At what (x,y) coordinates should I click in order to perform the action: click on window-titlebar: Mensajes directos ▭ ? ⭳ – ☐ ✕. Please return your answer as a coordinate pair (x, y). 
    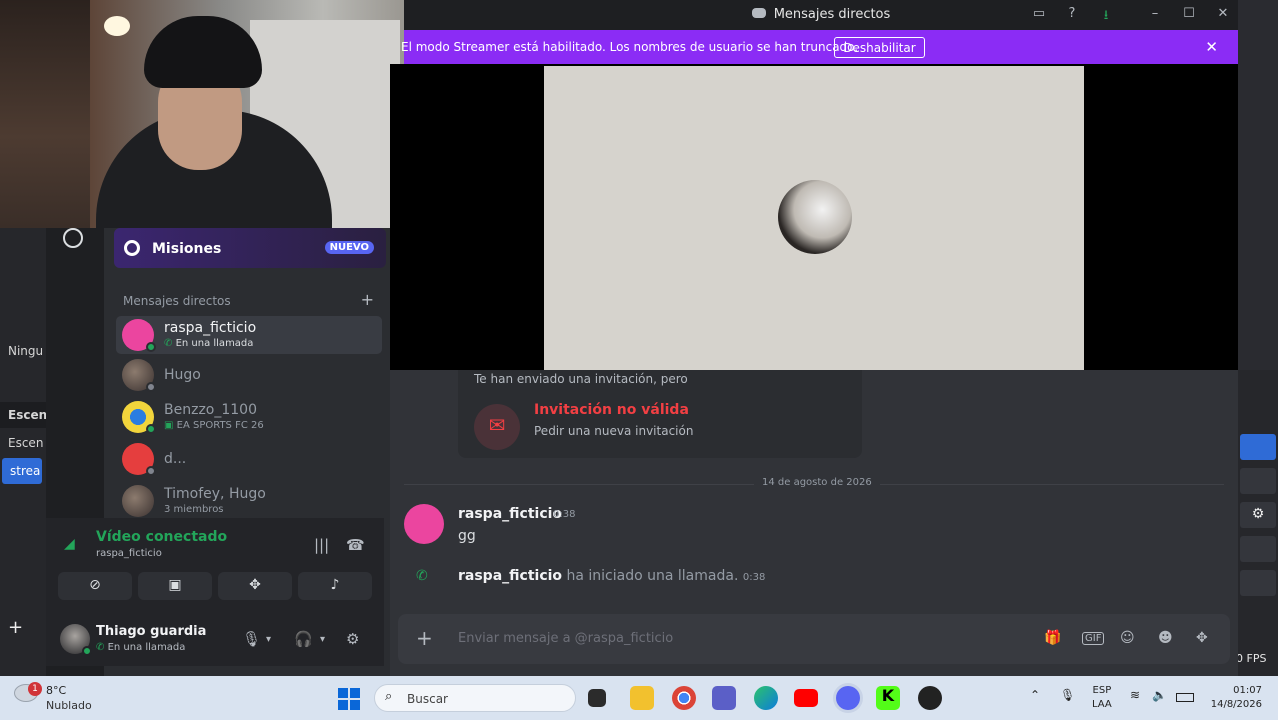
    Looking at the image, I should click on (821, 15).